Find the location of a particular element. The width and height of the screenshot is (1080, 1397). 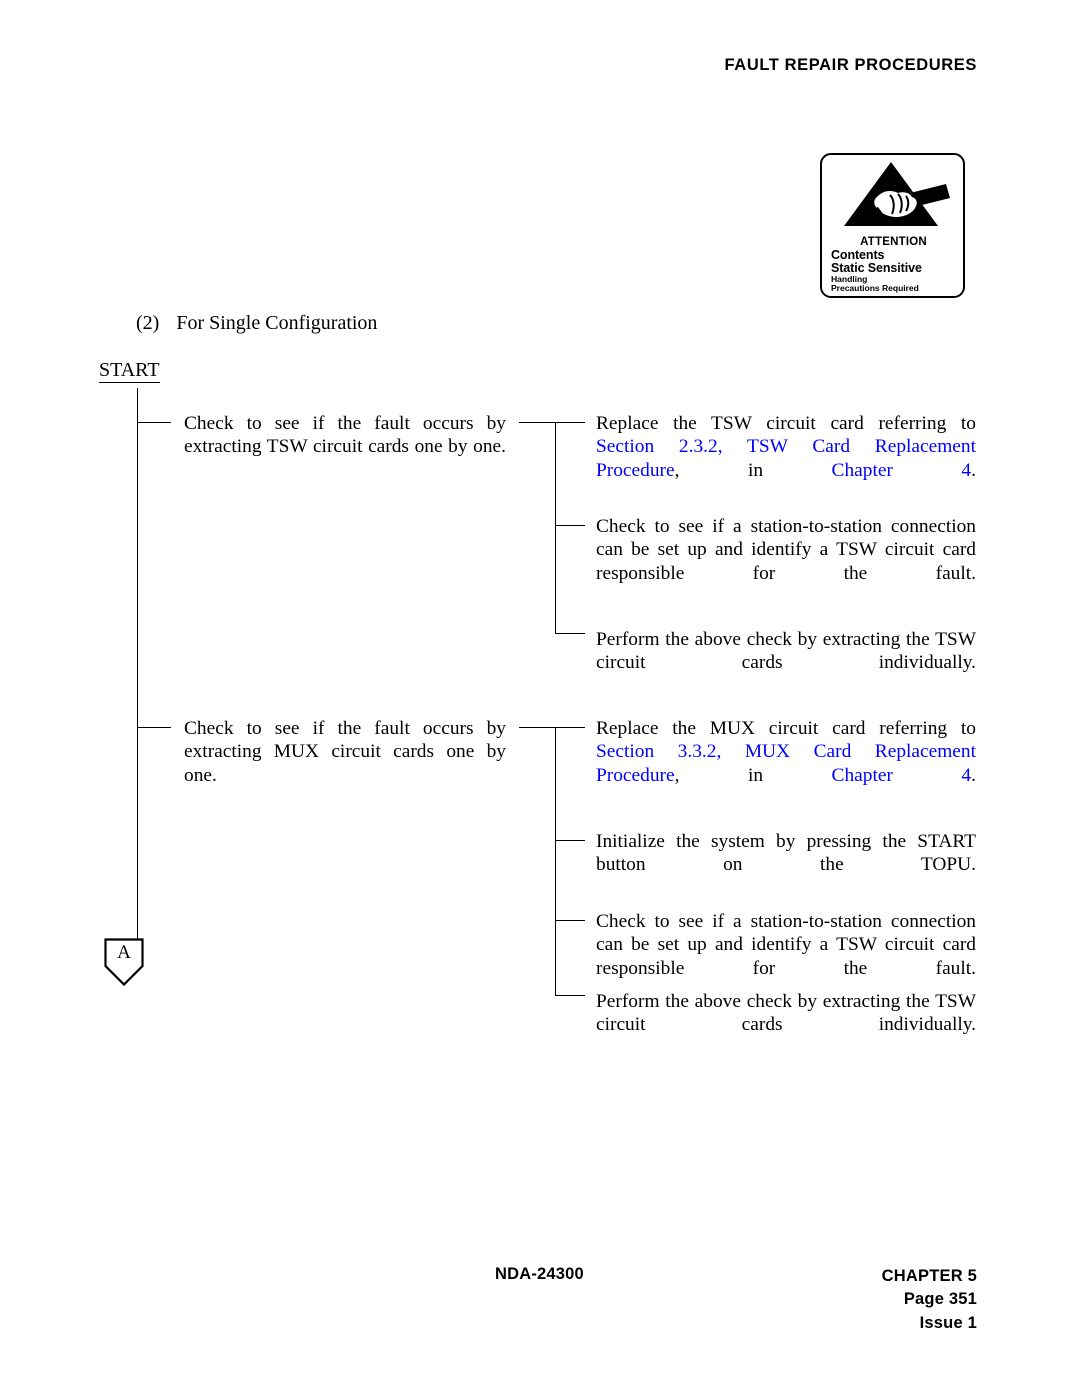

esd-contents-text: Contents is located at coordinates (858, 254).